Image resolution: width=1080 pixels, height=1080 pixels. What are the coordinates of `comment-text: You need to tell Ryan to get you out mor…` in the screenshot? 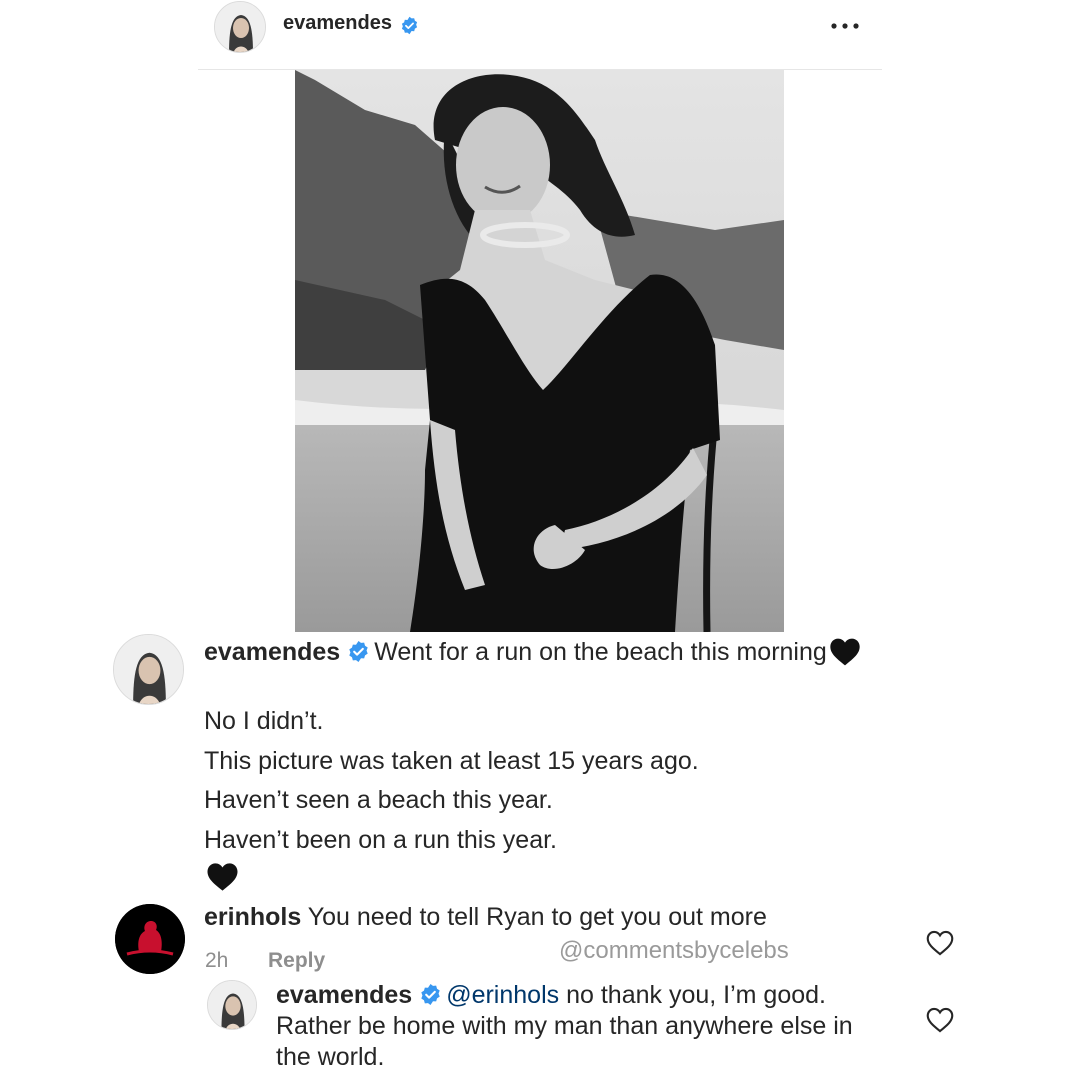 It's located at (537, 917).